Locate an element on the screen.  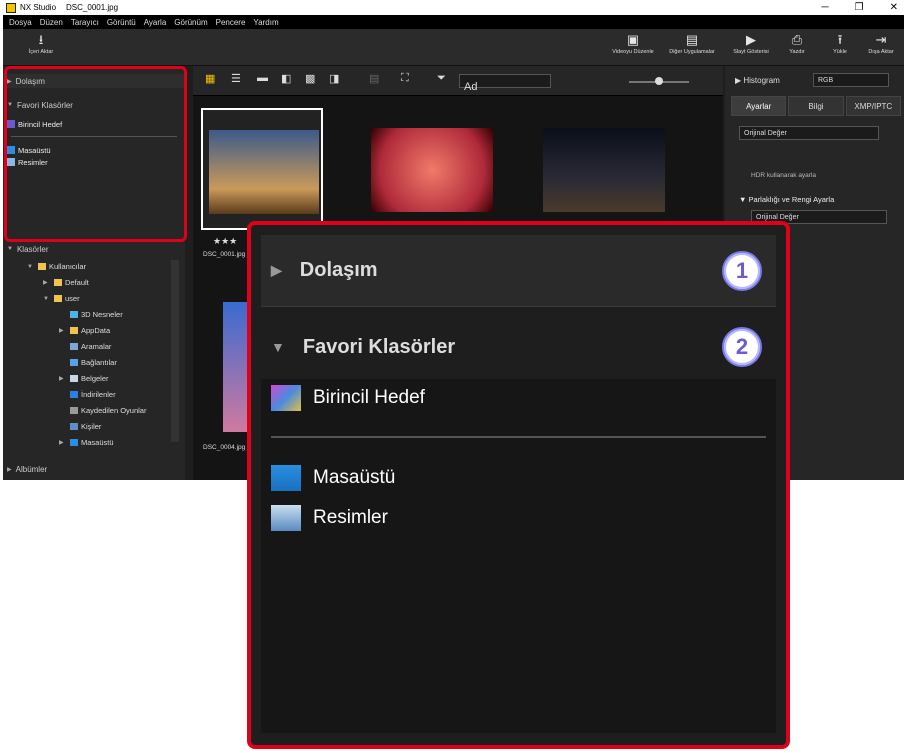
divider is located at coordinates (518, 437).